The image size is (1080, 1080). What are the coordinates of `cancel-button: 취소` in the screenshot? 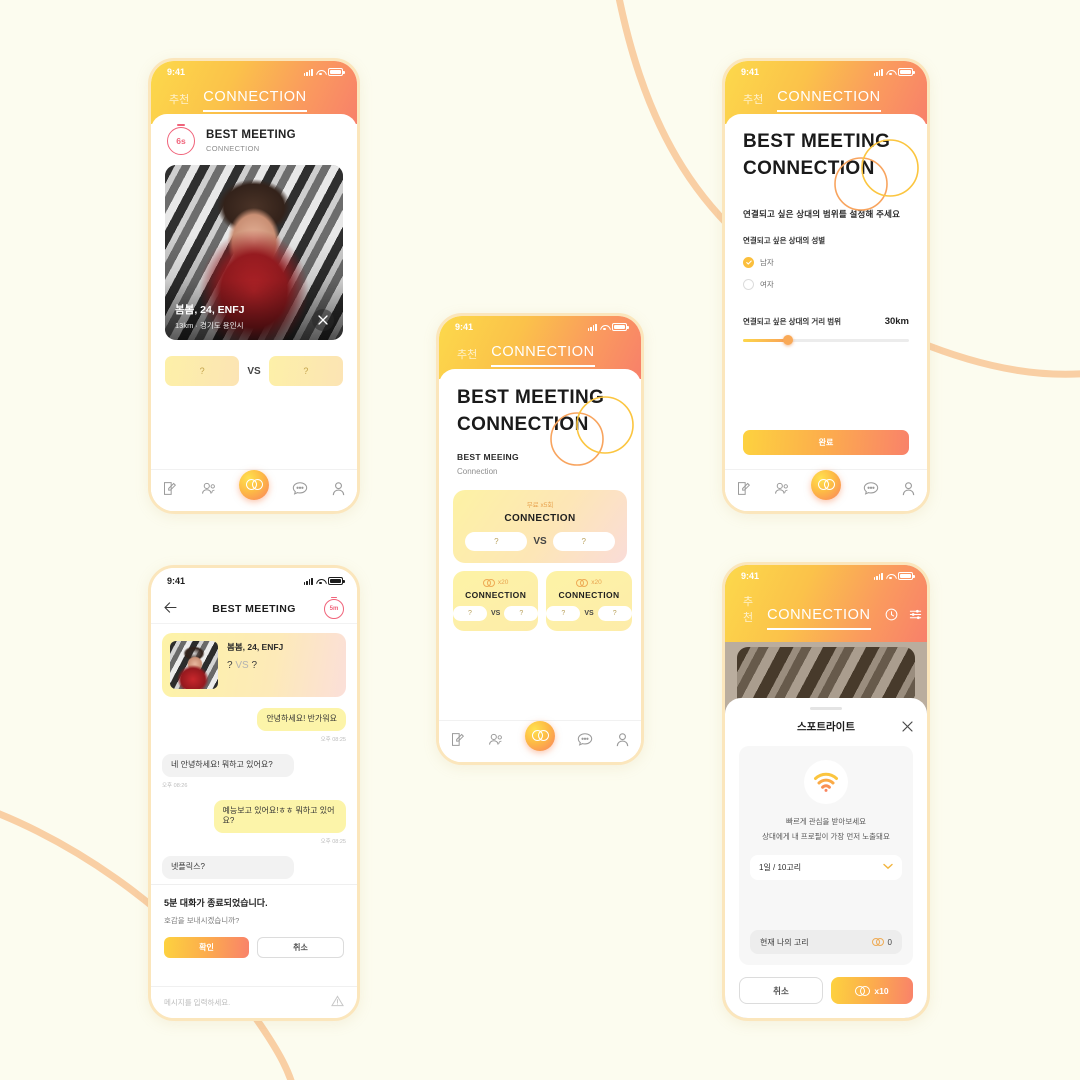 It's located at (300, 947).